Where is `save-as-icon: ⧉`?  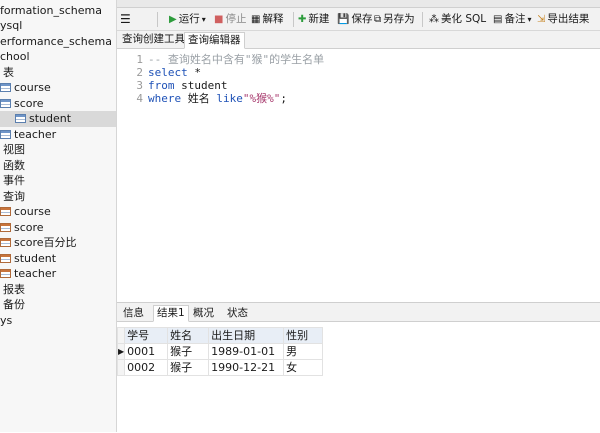
save-as-icon: ⧉ is located at coordinates (378, 19).